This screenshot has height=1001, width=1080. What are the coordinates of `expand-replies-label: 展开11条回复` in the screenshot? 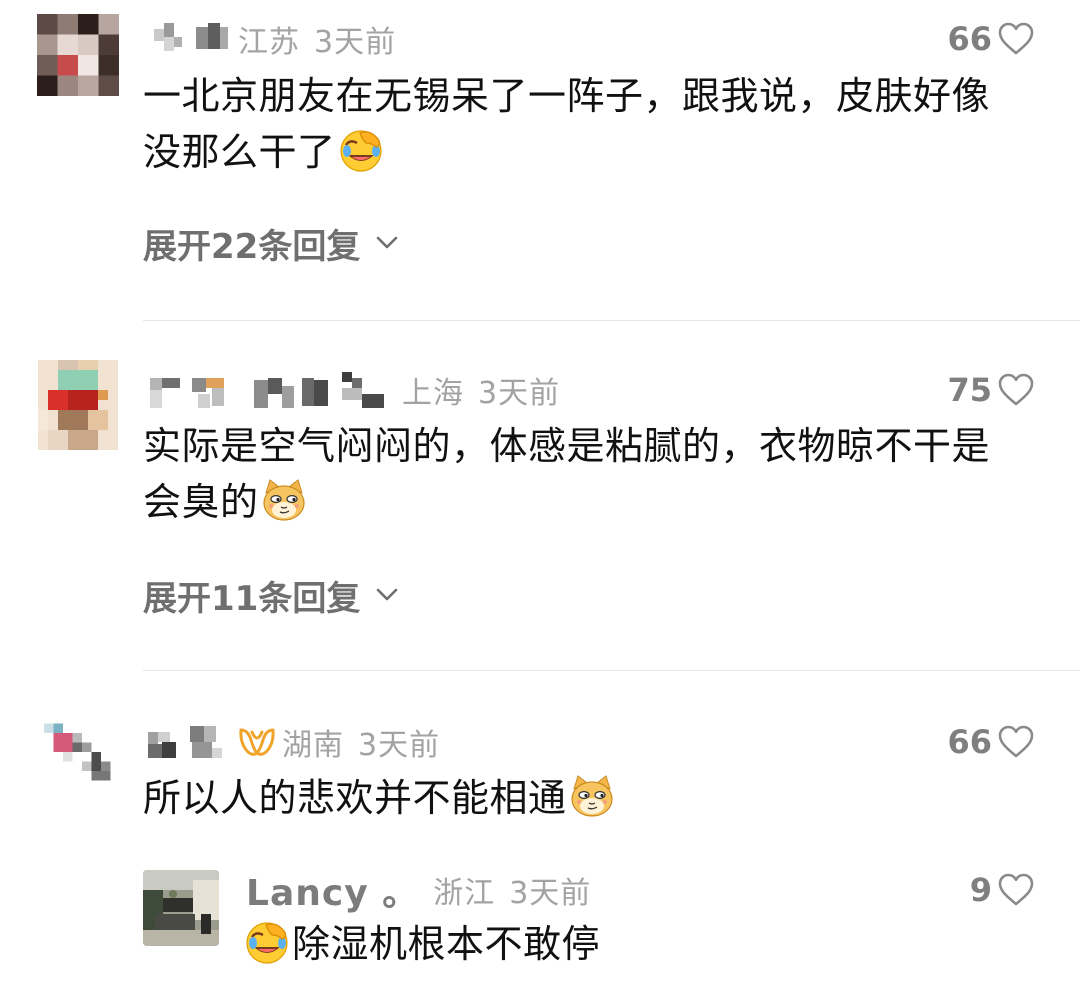 It's located at (252, 598).